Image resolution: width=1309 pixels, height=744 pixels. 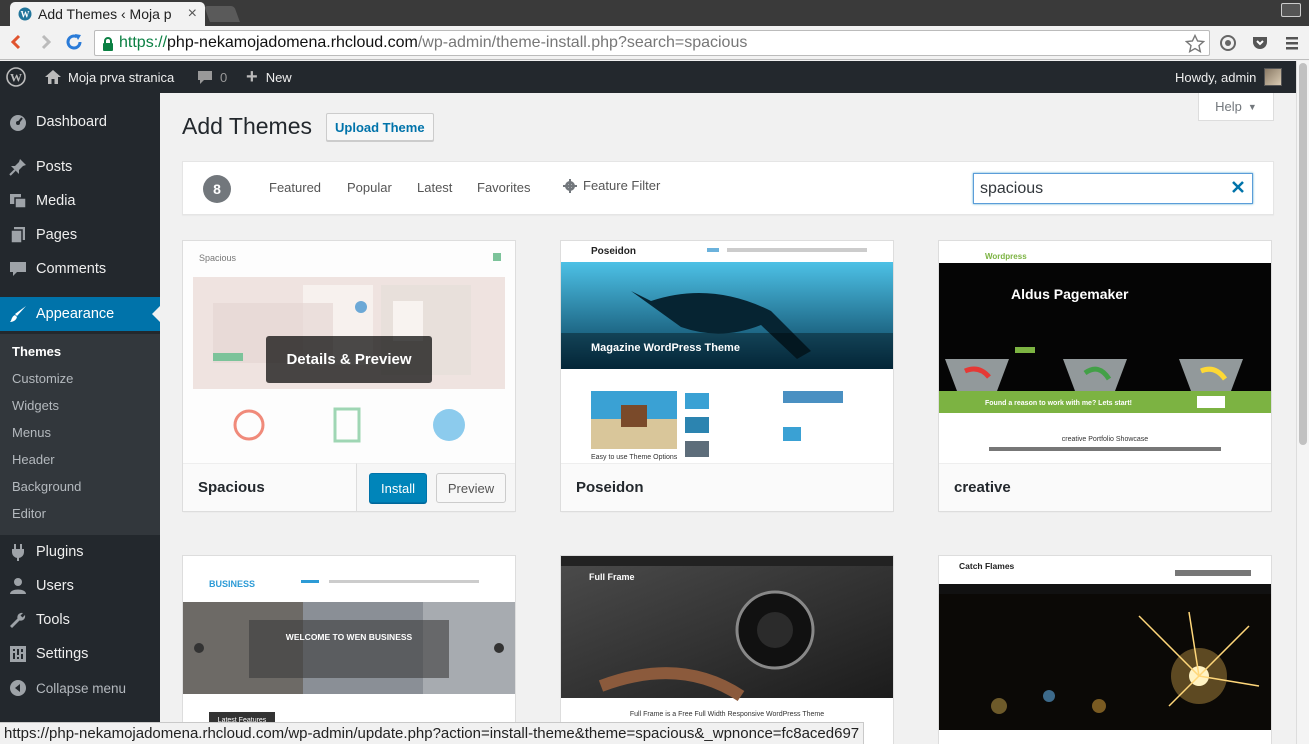 What do you see at coordinates (349, 359) in the screenshot?
I see `details-preview-overlay: Details & Preview` at bounding box center [349, 359].